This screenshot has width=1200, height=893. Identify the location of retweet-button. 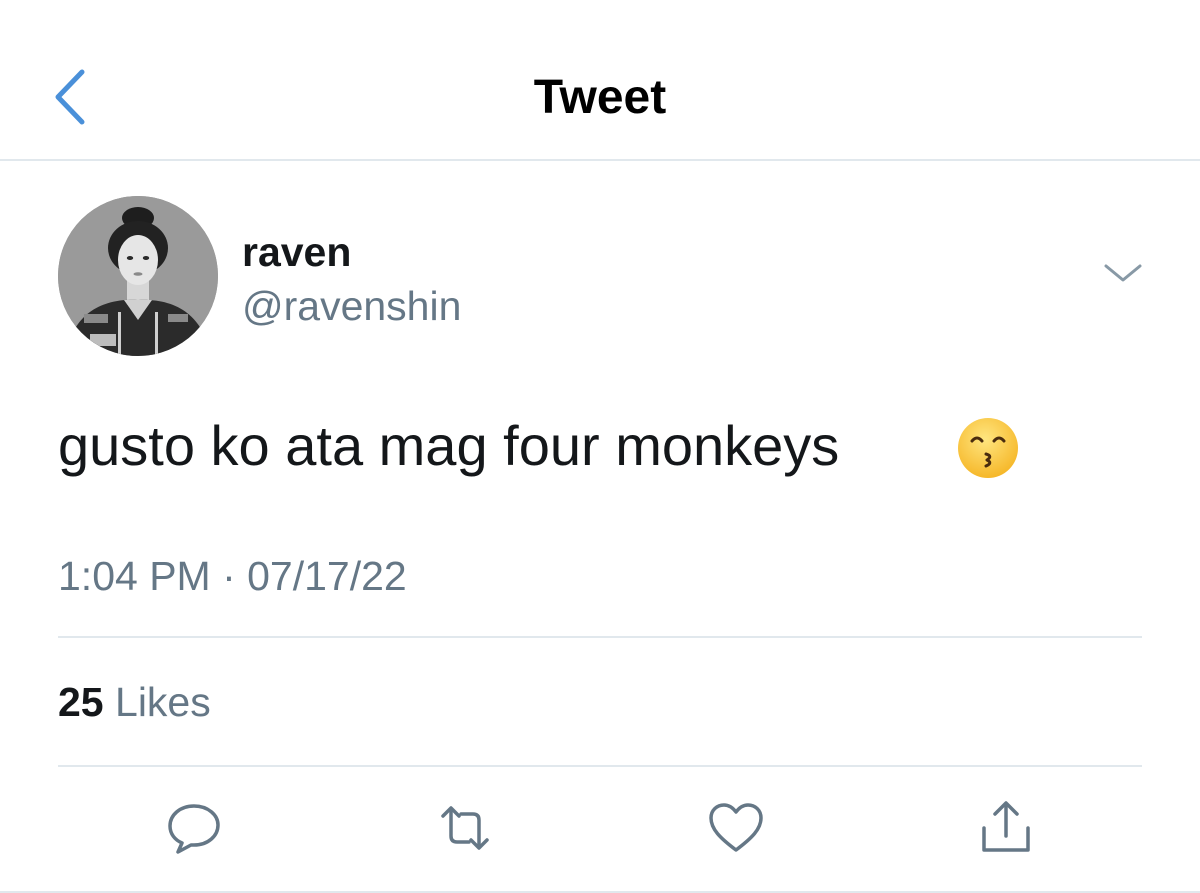
(465, 828).